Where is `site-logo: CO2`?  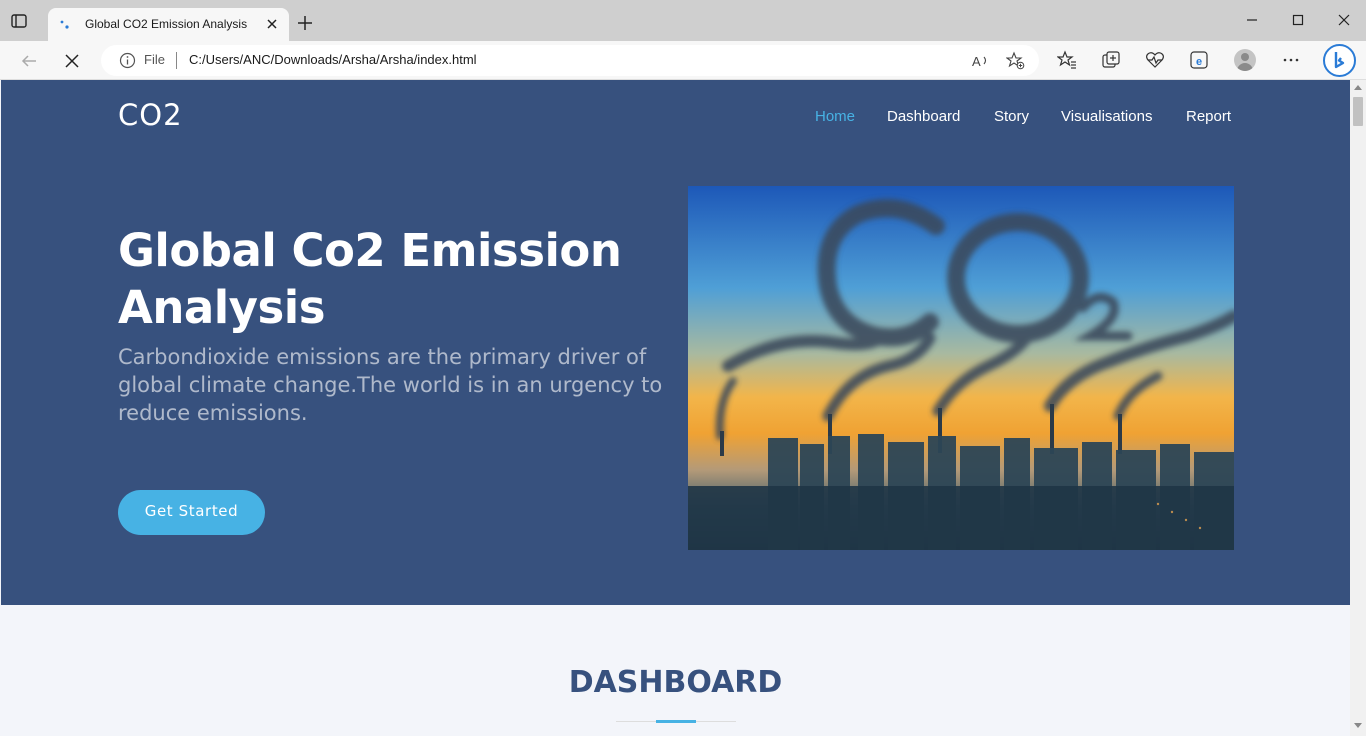
site-logo: CO2 is located at coordinates (150, 115).